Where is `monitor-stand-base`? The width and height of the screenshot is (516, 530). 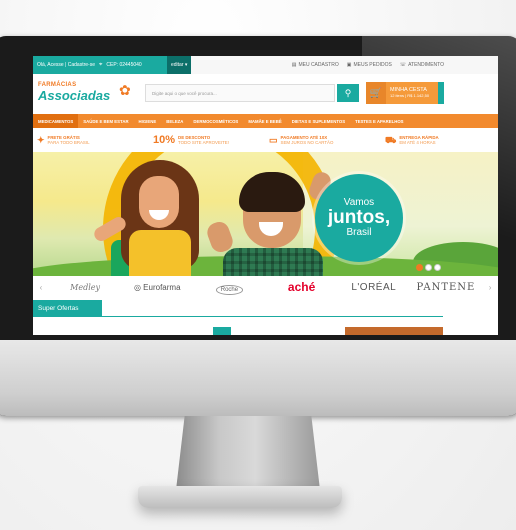
monitor-stand-base is located at coordinates (240, 497).